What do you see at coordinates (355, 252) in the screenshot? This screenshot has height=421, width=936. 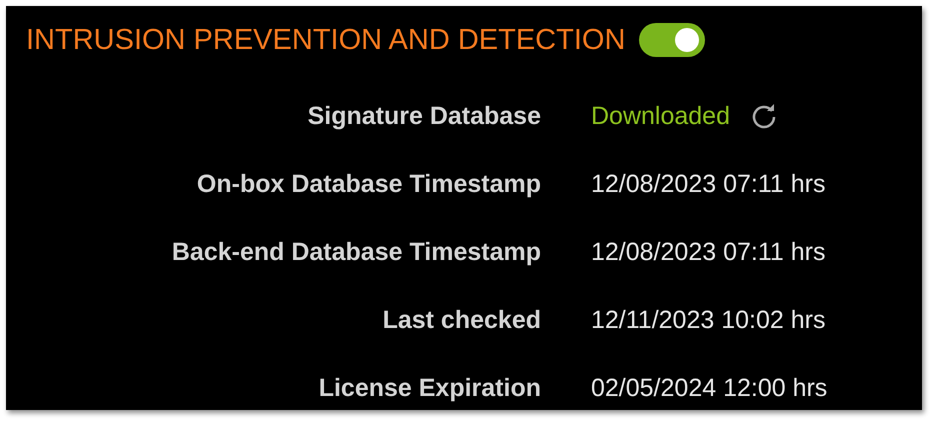 I see `field-label: Back-end Database Timestamp` at bounding box center [355, 252].